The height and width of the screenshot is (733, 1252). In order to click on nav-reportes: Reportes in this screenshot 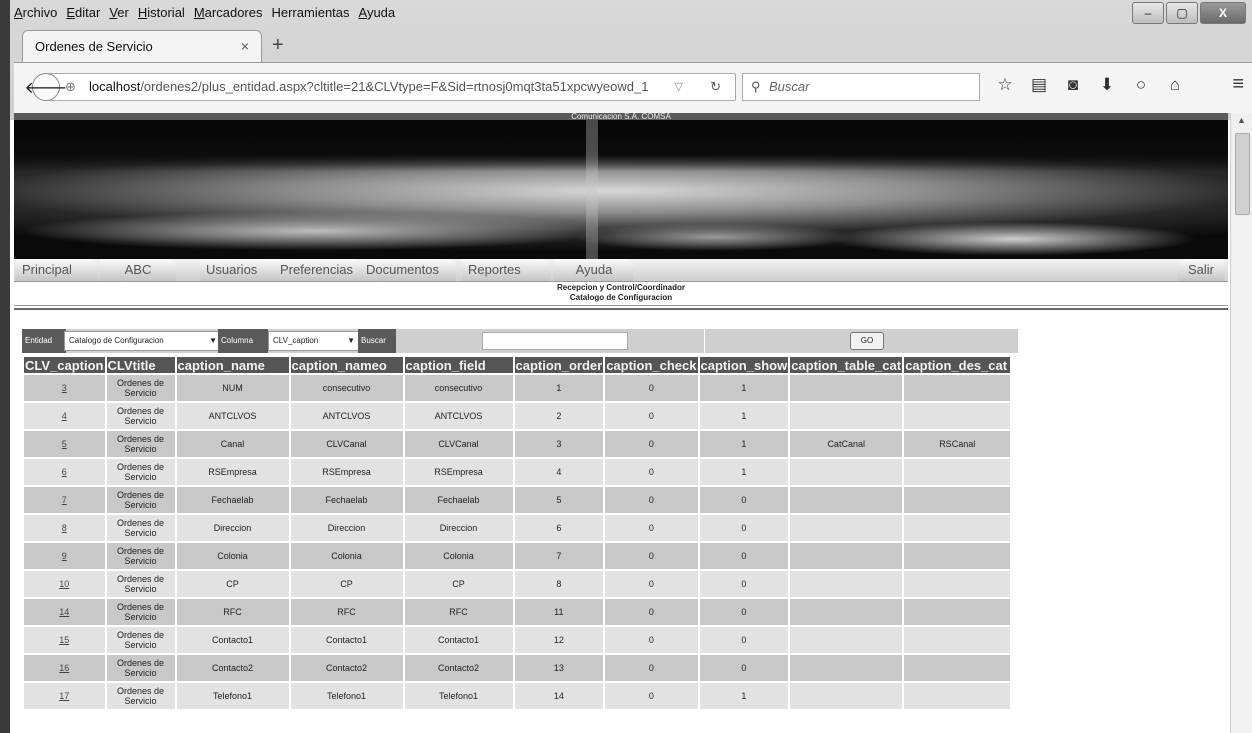, I will do `click(506, 270)`.